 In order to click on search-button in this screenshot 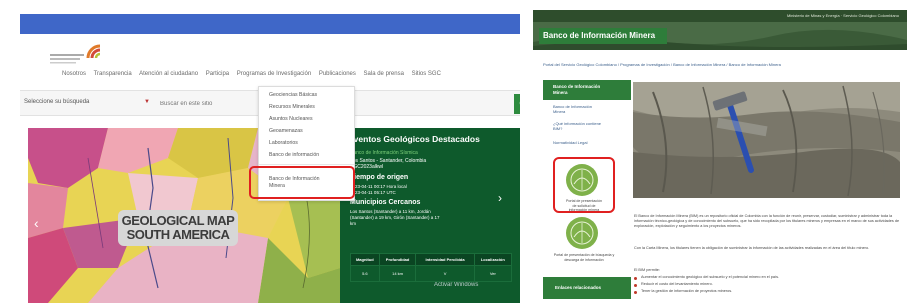, I will do `click(517, 104)`.